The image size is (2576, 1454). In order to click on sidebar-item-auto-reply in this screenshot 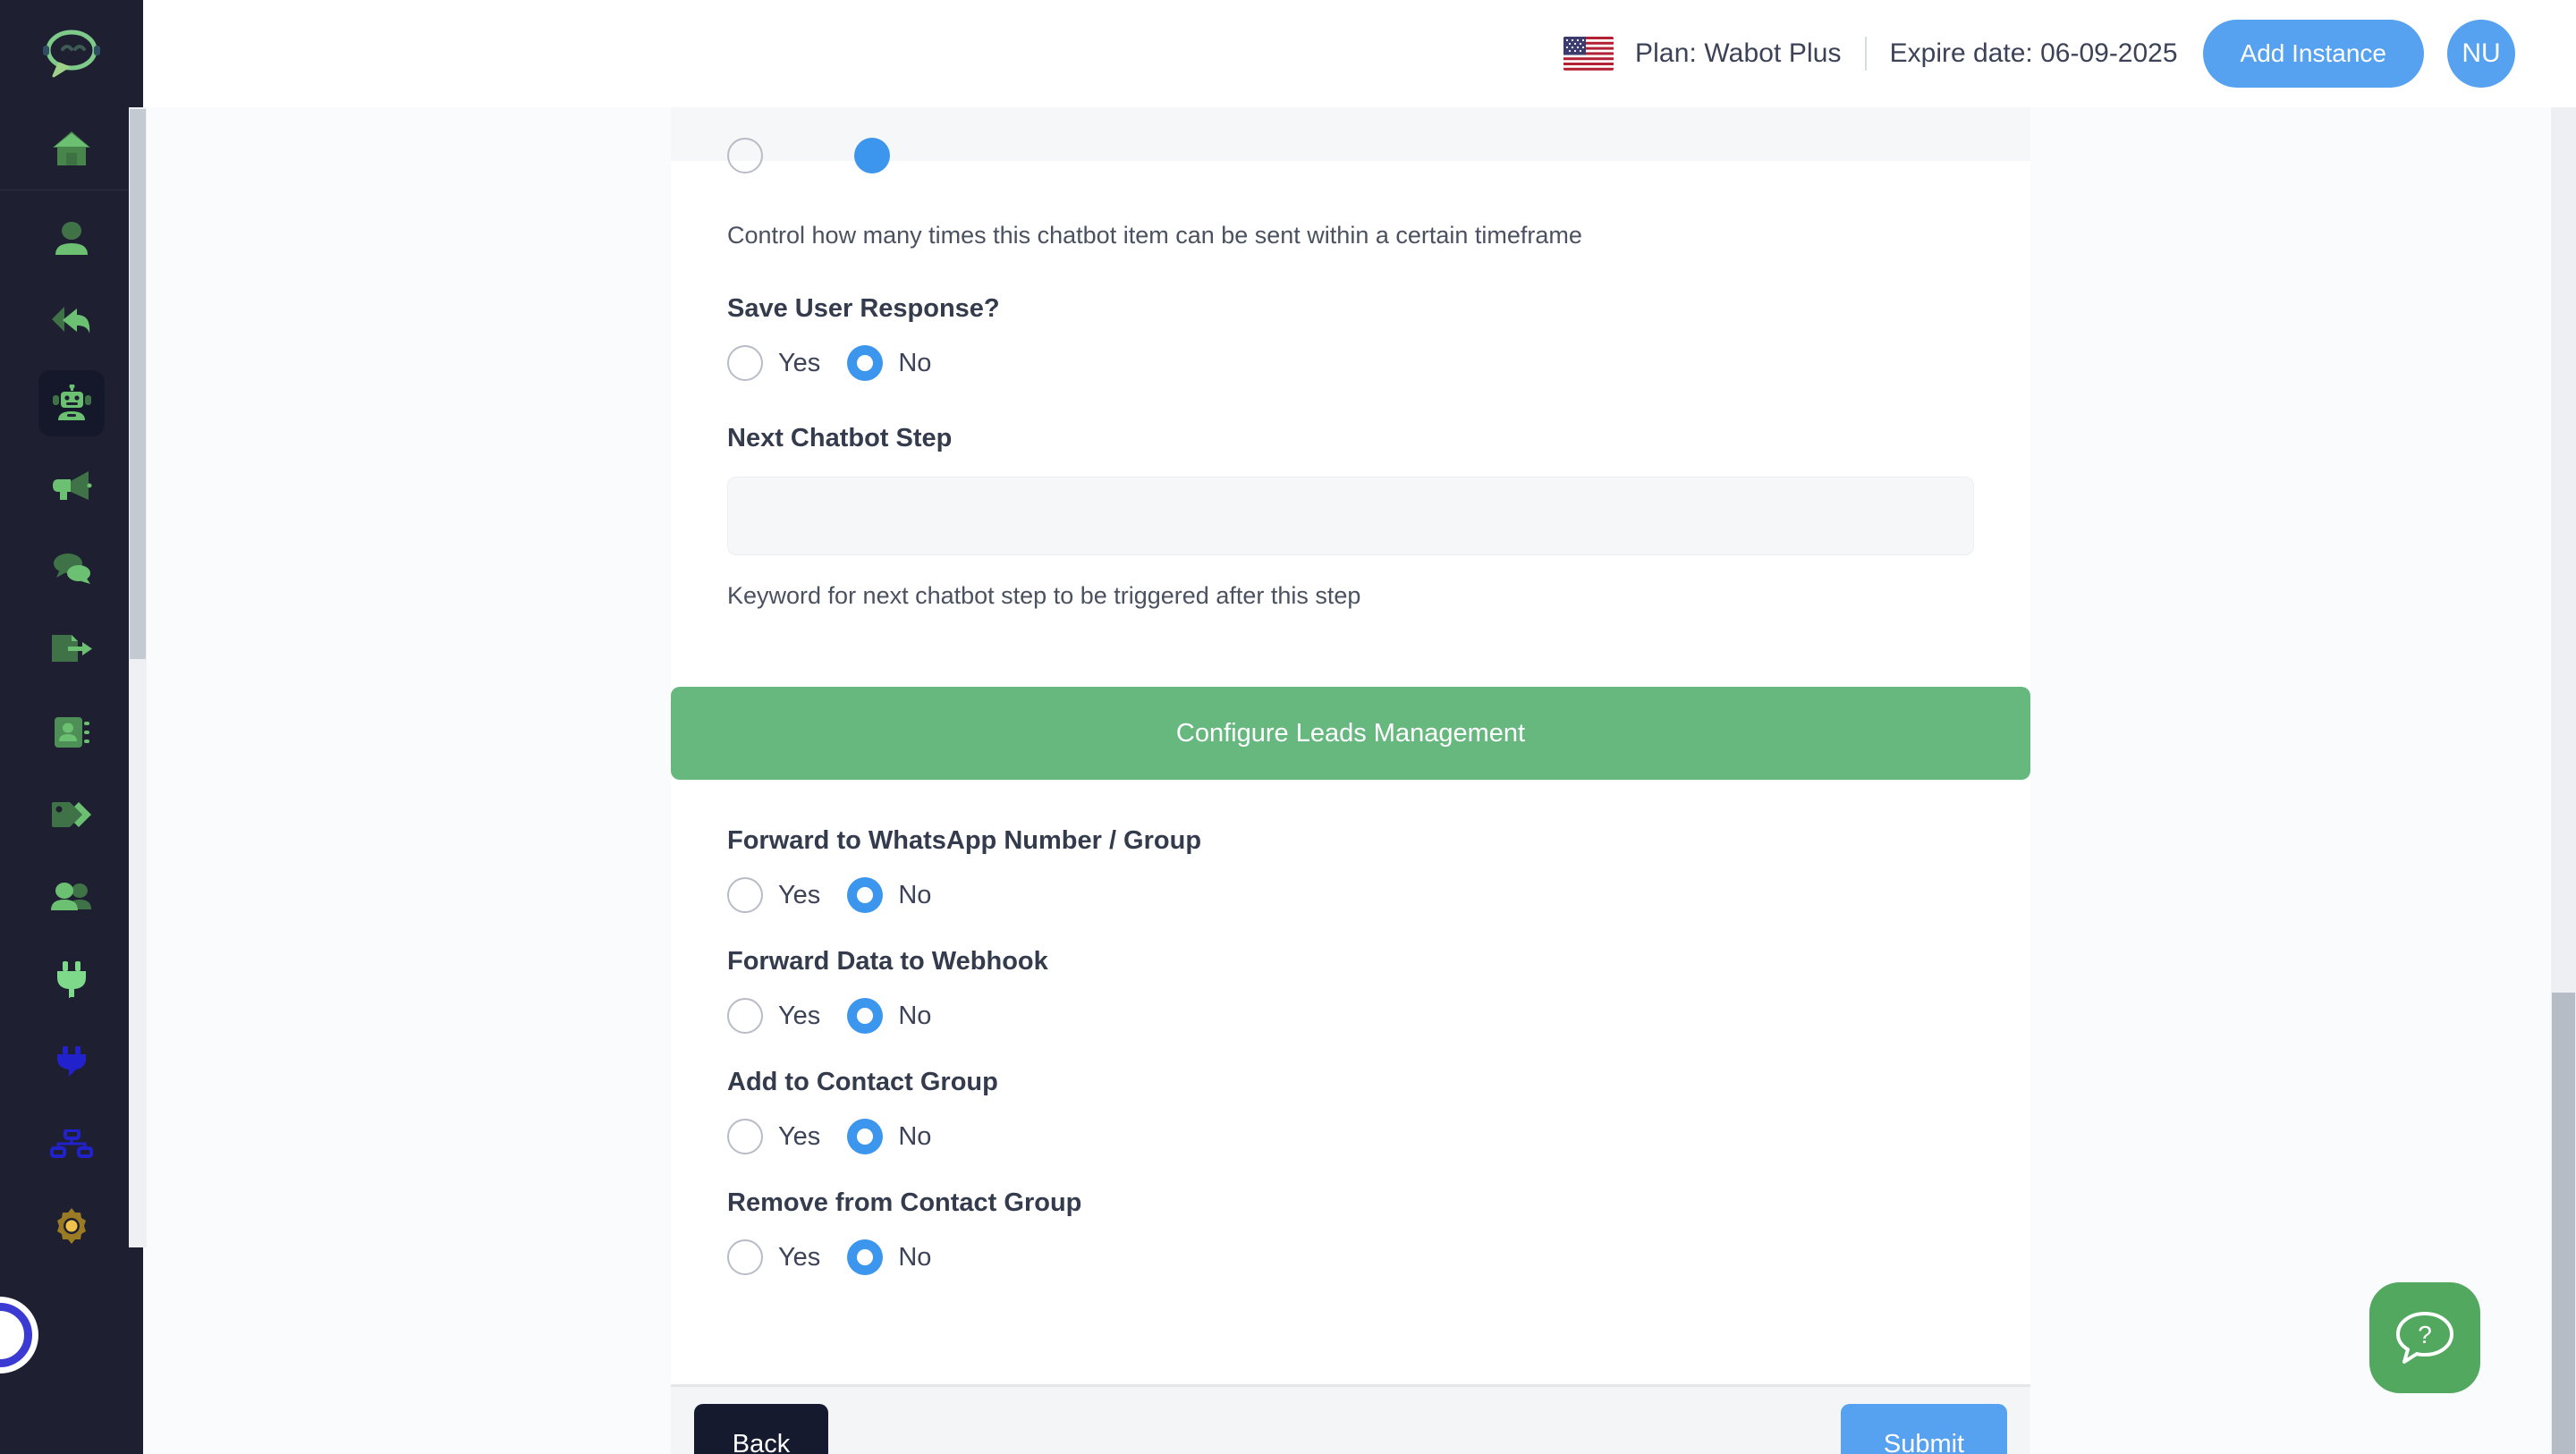, I will do `click(71, 321)`.